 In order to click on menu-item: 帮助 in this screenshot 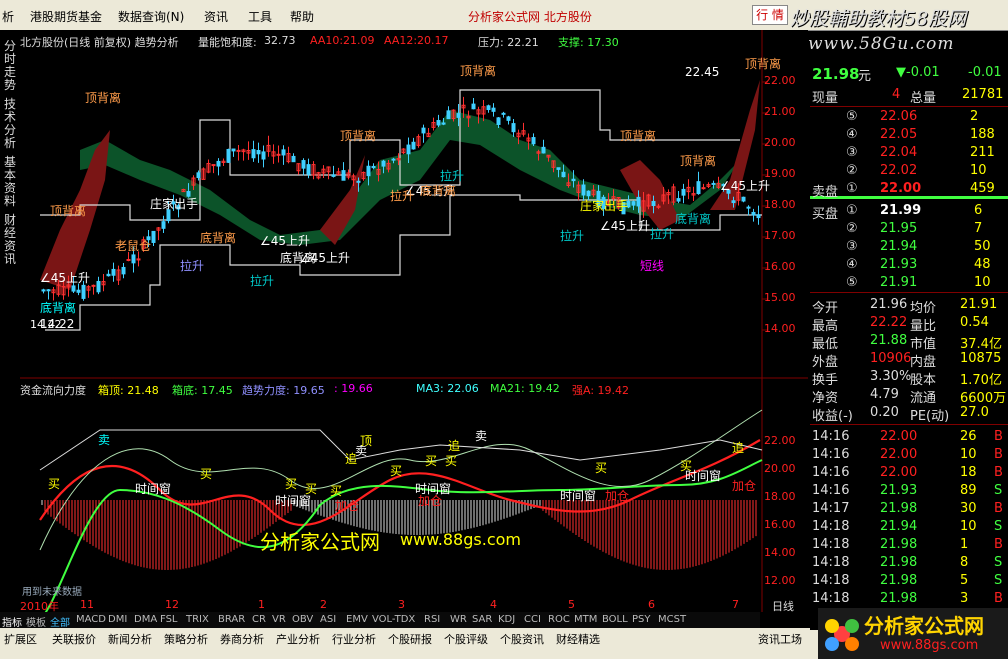, I will do `click(302, 16)`.